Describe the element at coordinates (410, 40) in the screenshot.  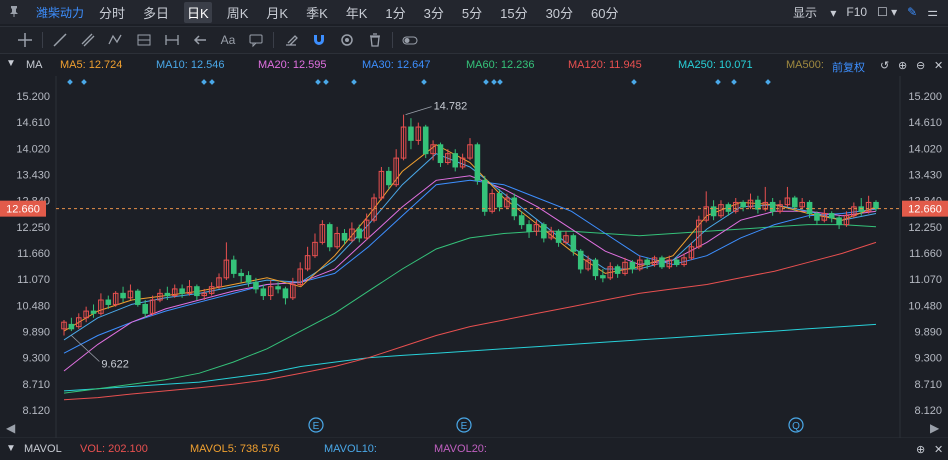
I see `toggle-icon` at that location.